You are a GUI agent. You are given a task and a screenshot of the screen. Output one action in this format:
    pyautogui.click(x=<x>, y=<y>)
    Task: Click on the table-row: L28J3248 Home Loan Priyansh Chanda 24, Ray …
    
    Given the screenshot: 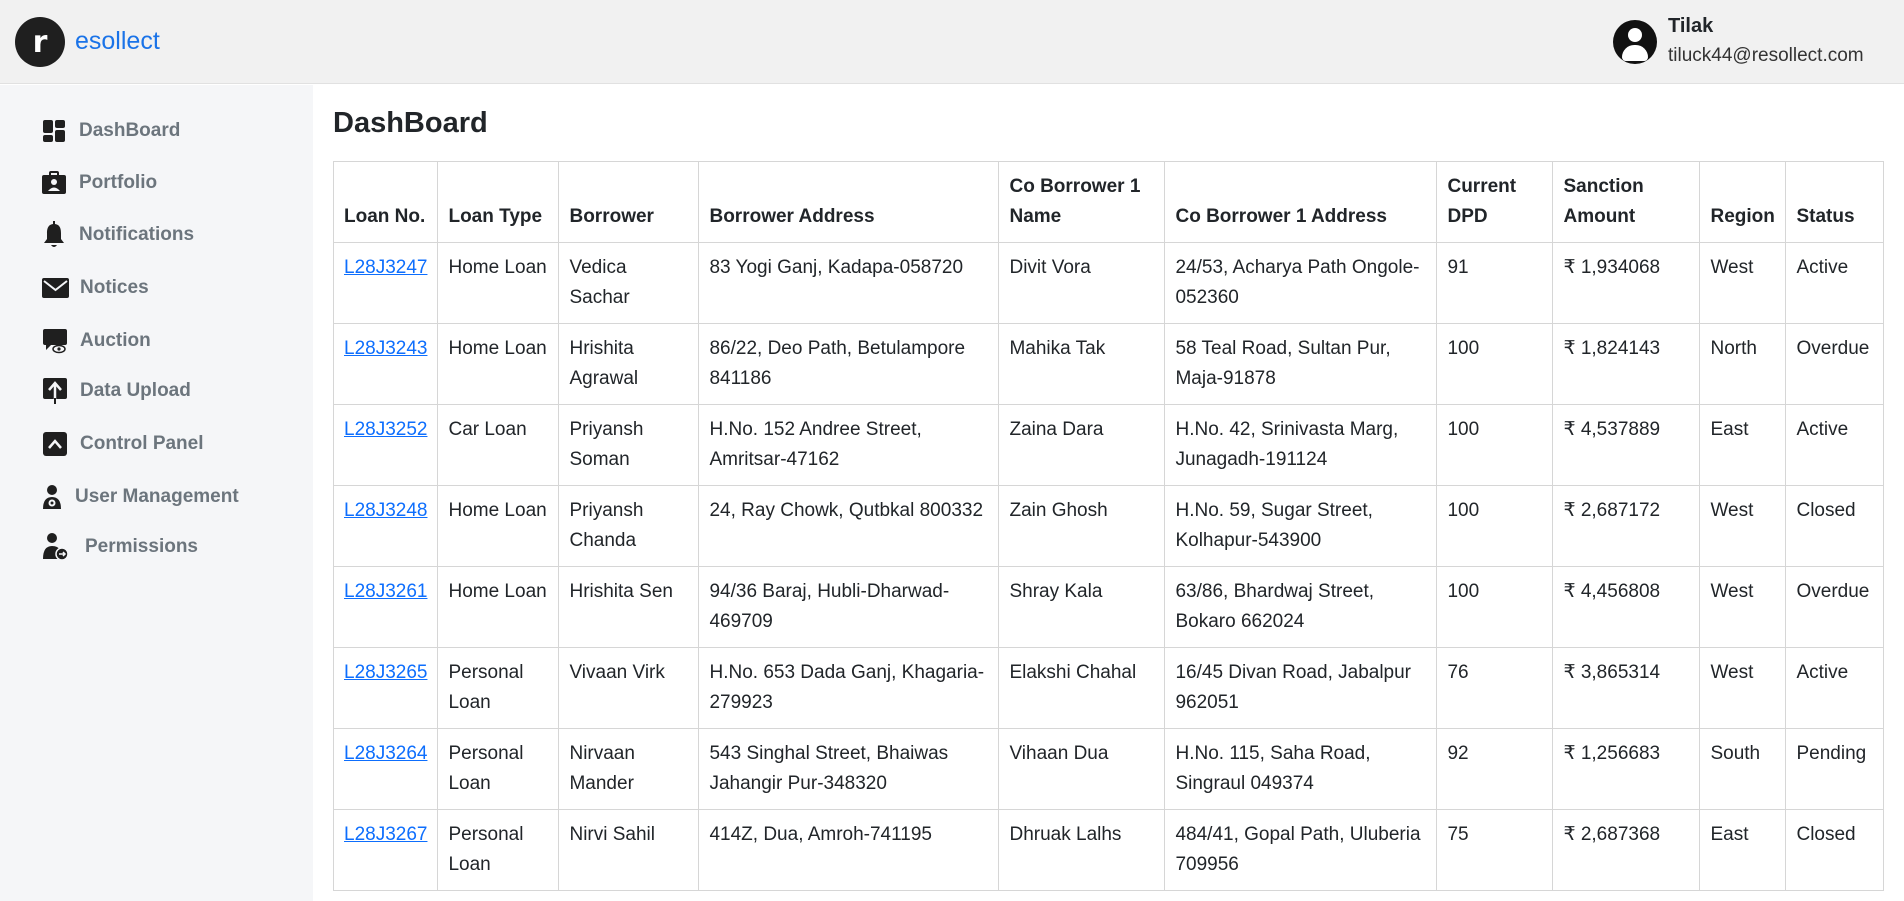 What is the action you would take?
    pyautogui.click(x=1108, y=526)
    